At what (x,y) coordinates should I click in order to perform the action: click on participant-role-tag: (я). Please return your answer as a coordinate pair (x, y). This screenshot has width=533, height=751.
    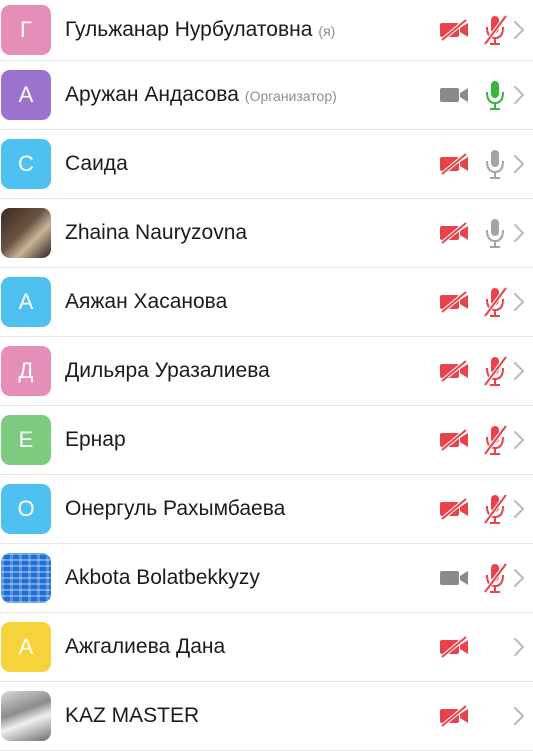
    Looking at the image, I should click on (327, 31).